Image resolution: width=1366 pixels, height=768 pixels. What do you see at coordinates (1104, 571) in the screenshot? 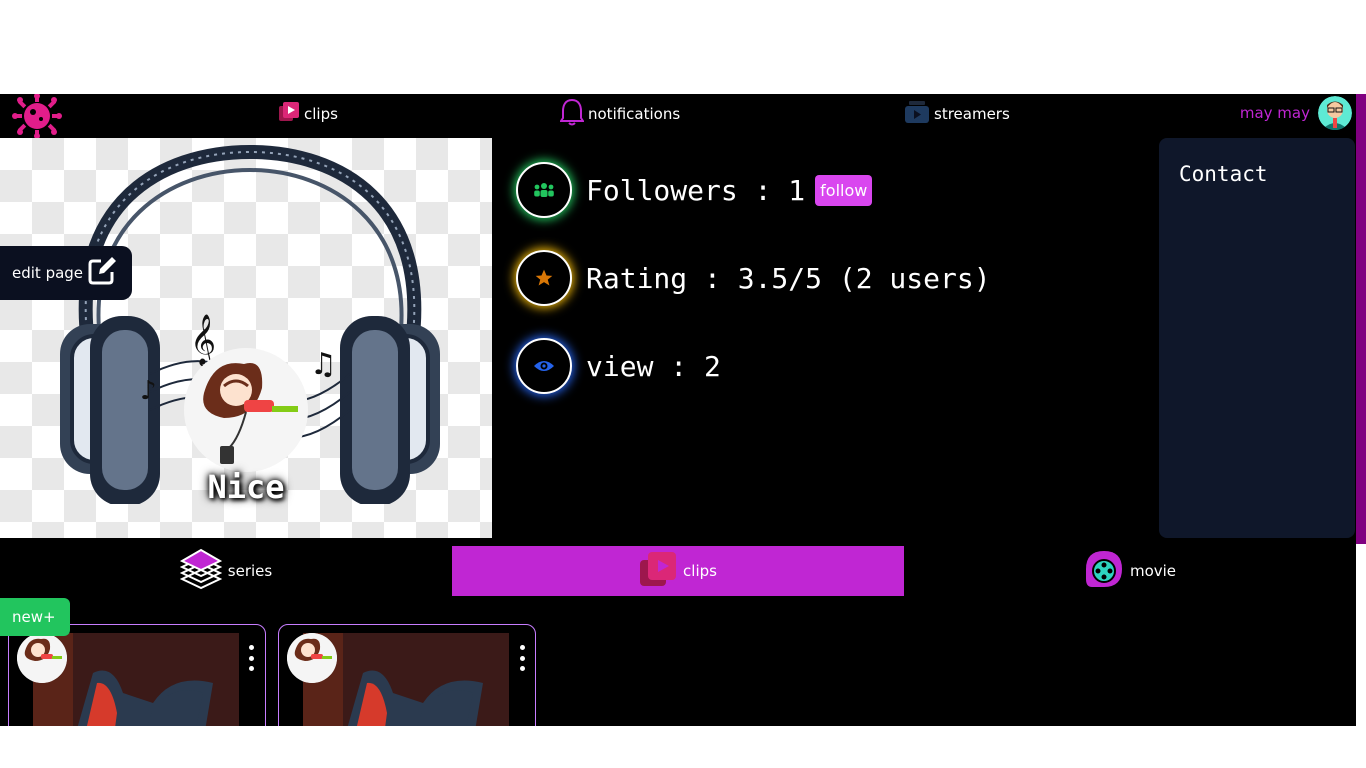
I see `film-reel-icon` at bounding box center [1104, 571].